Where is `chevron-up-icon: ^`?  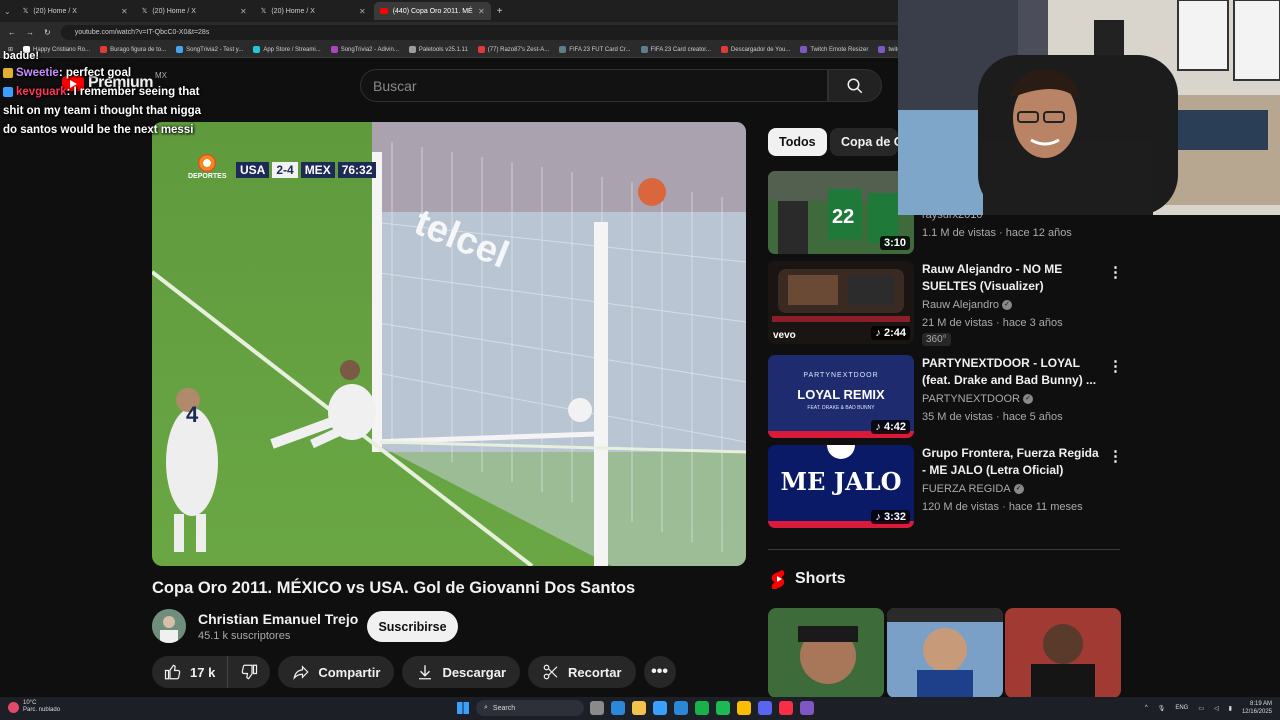 chevron-up-icon: ^ is located at coordinates (1146, 708).